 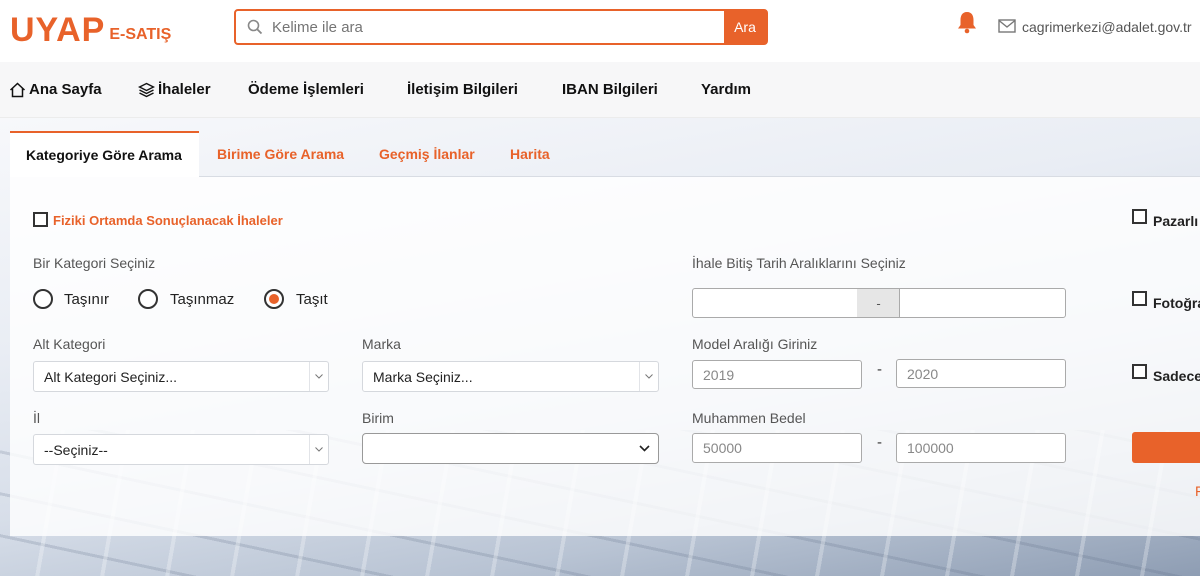 What do you see at coordinates (69, 344) in the screenshot?
I see `subcategory-label: Alt Kategori` at bounding box center [69, 344].